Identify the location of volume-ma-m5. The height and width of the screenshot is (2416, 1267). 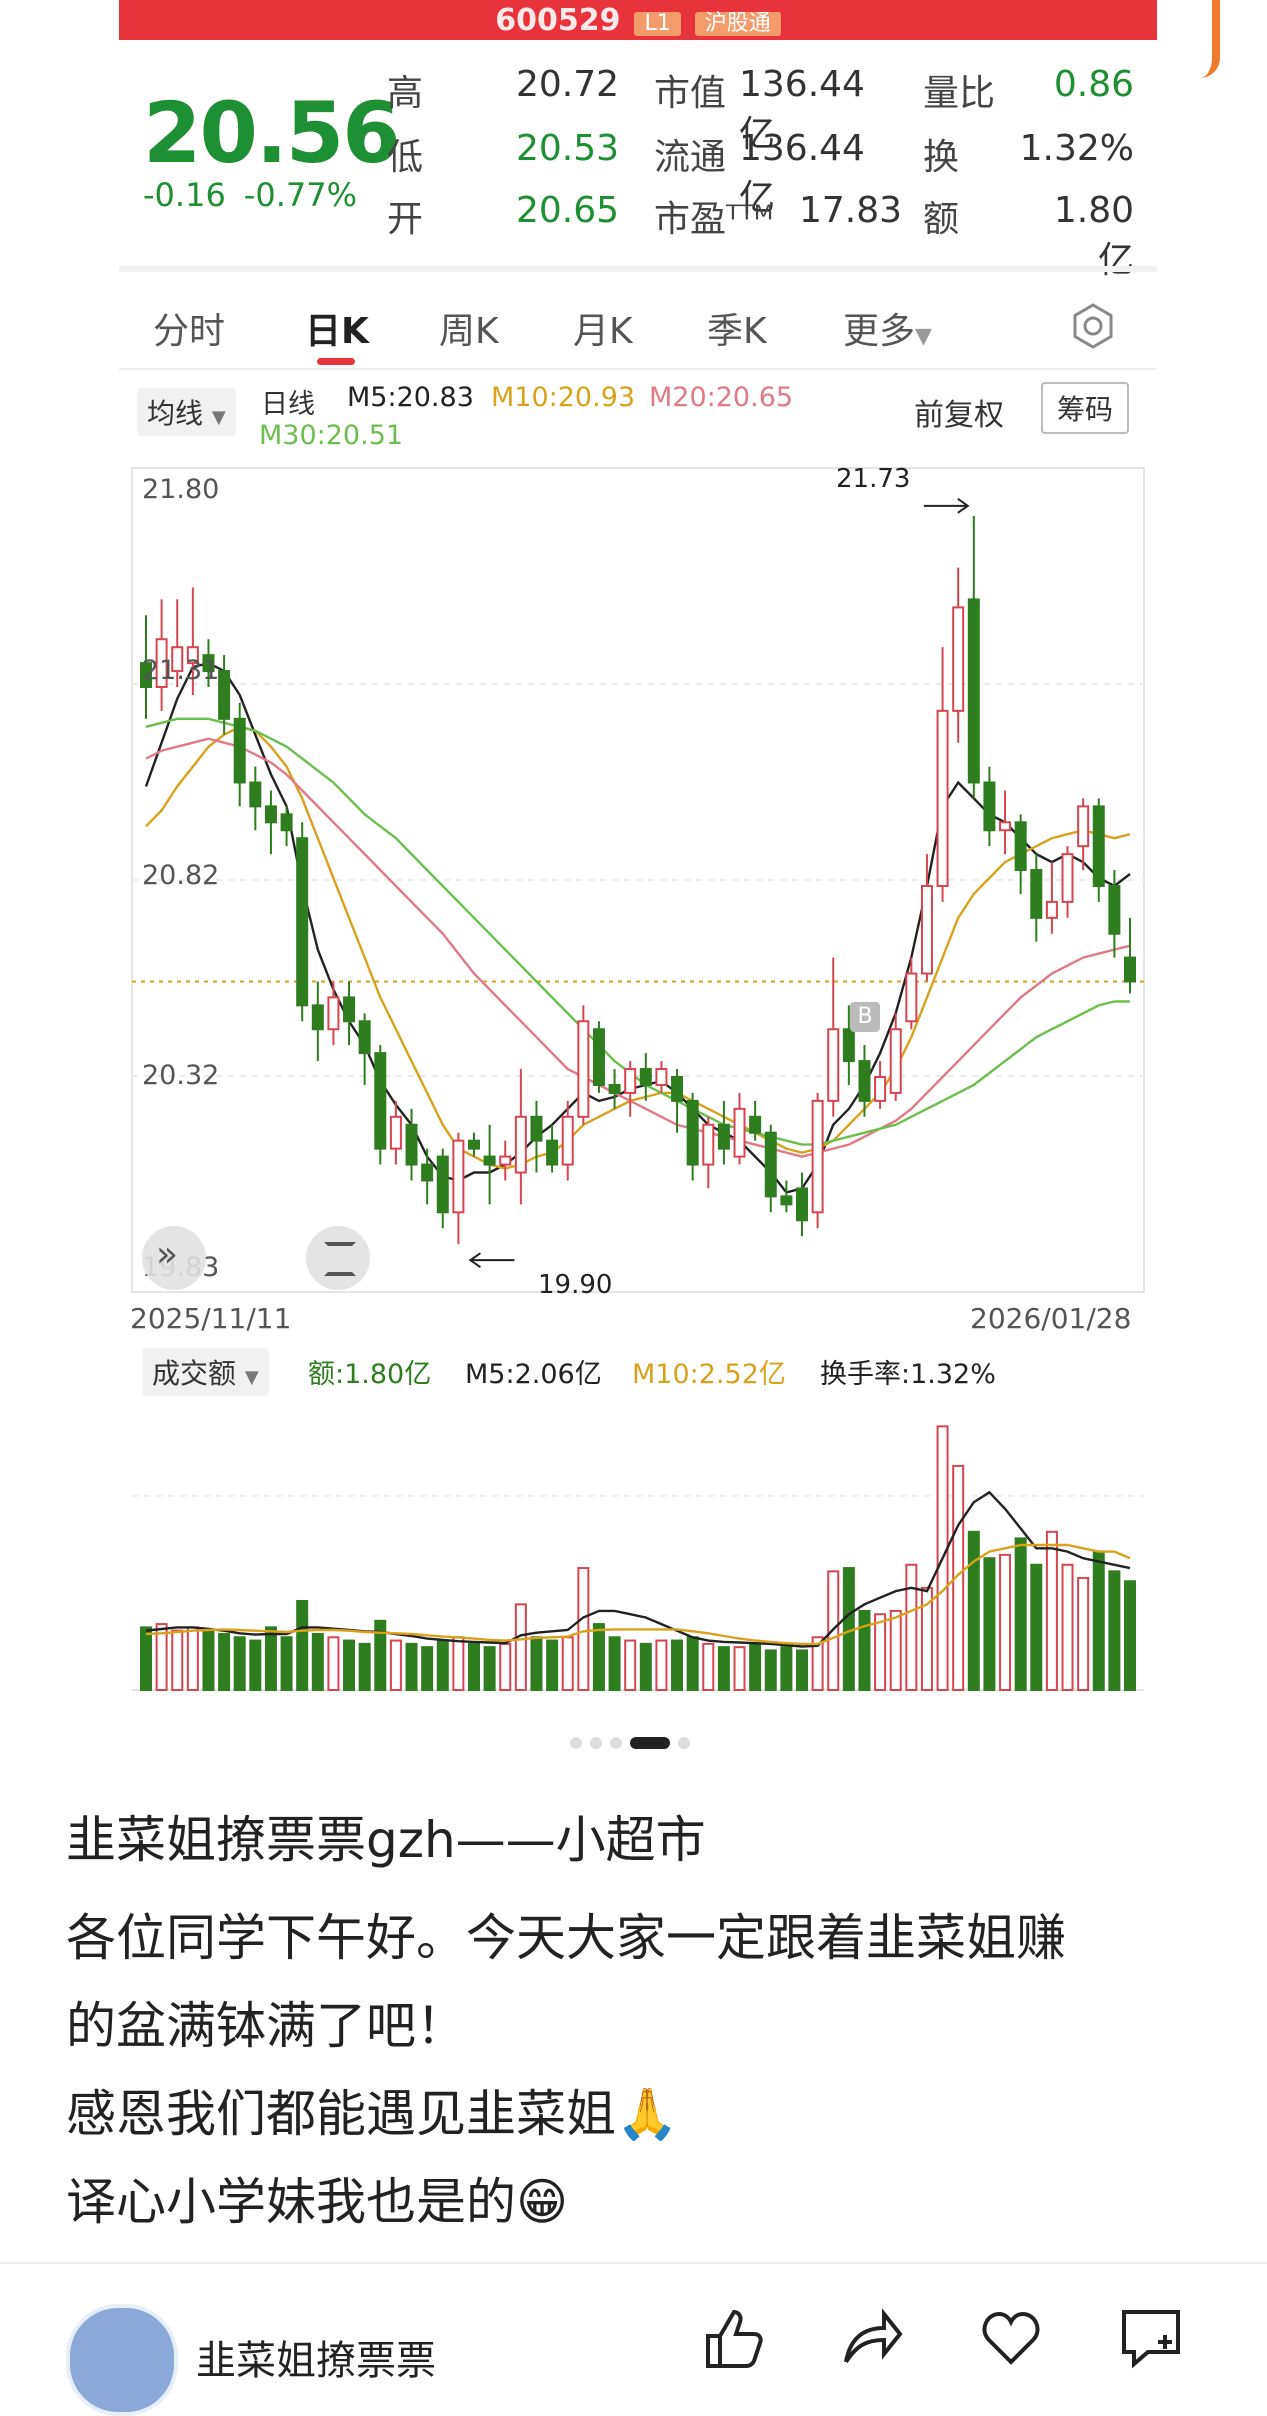
(638, 1569).